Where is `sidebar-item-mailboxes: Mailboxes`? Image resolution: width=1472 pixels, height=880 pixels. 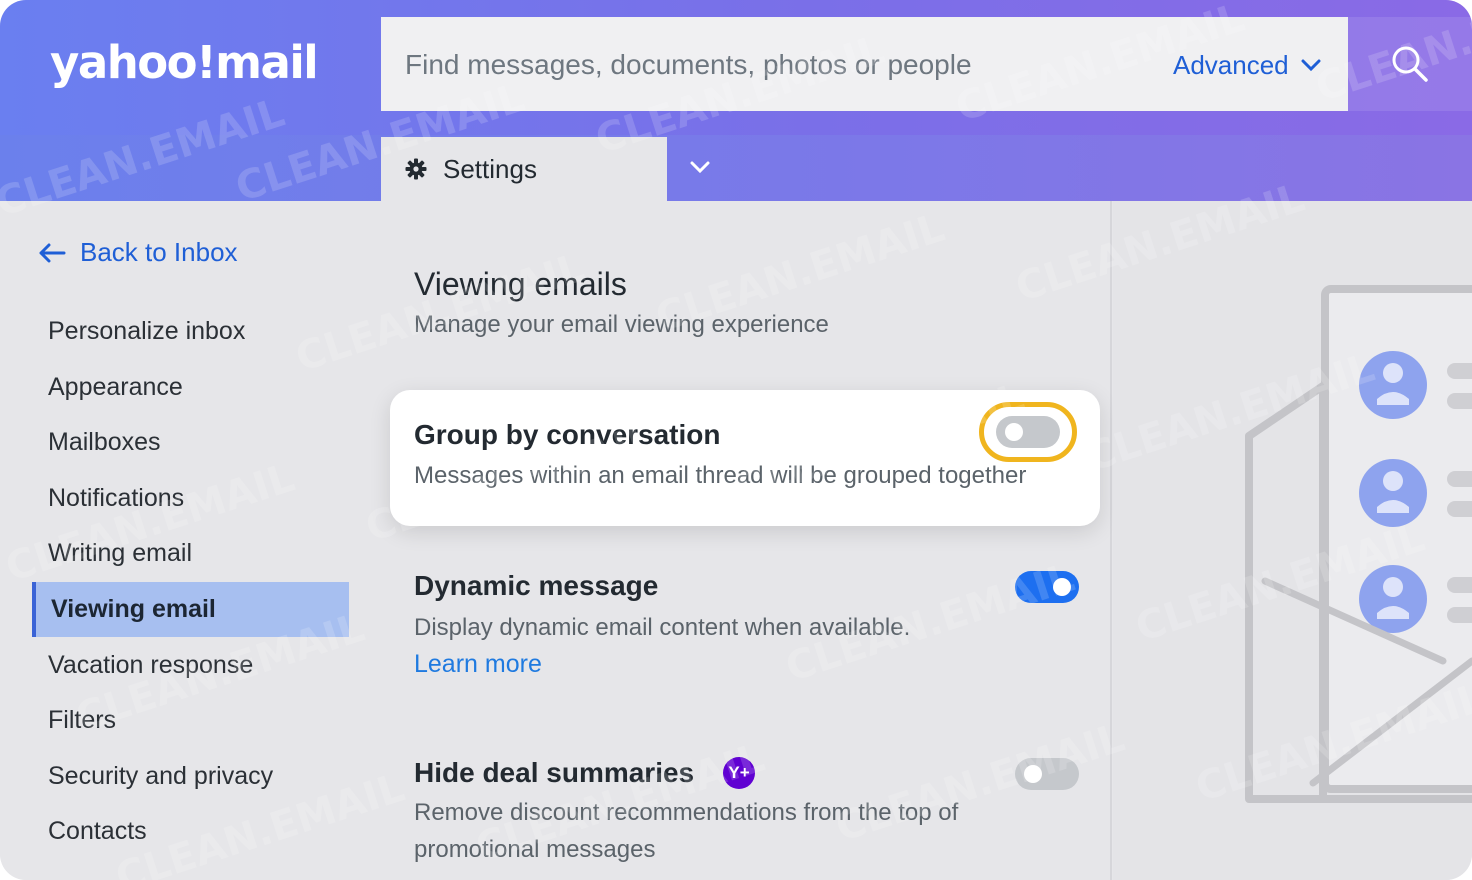 sidebar-item-mailboxes: Mailboxes is located at coordinates (190, 442).